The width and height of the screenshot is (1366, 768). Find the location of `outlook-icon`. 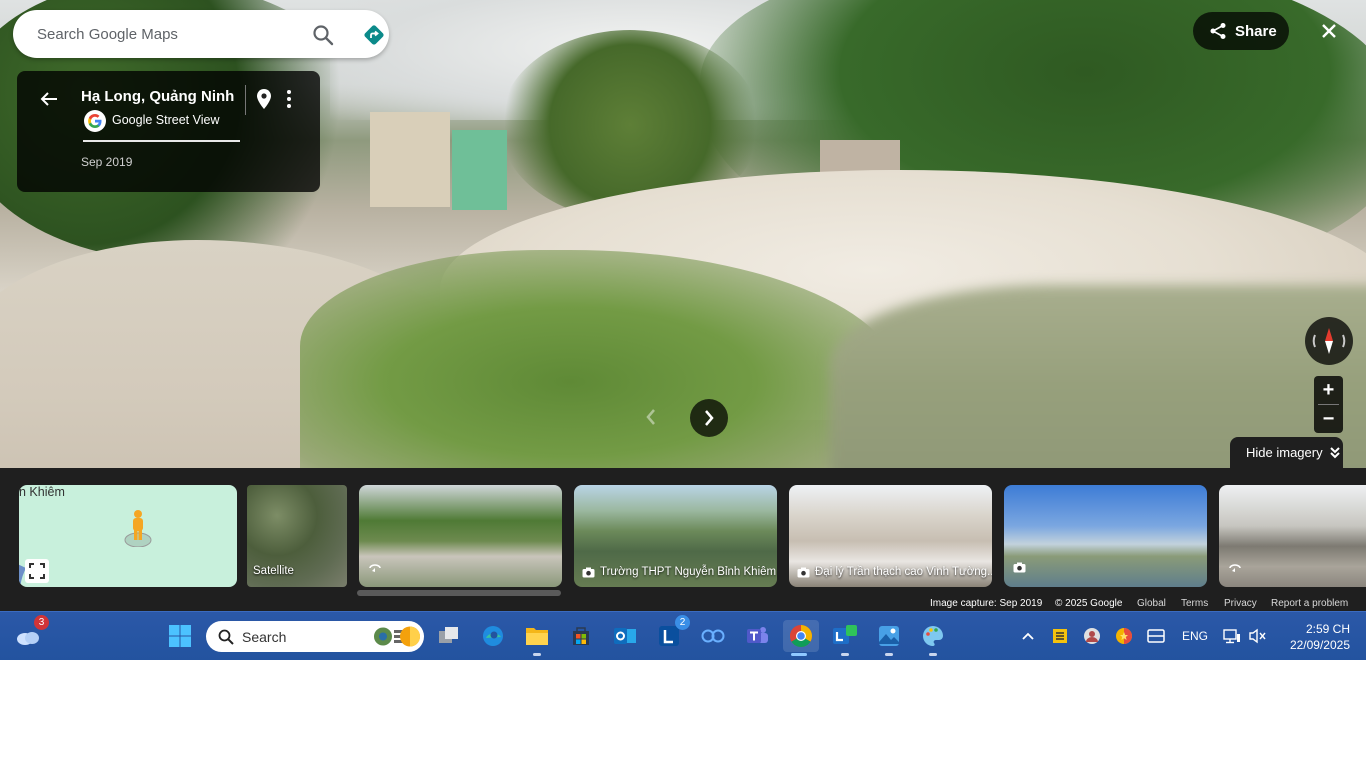

outlook-icon is located at coordinates (625, 636).